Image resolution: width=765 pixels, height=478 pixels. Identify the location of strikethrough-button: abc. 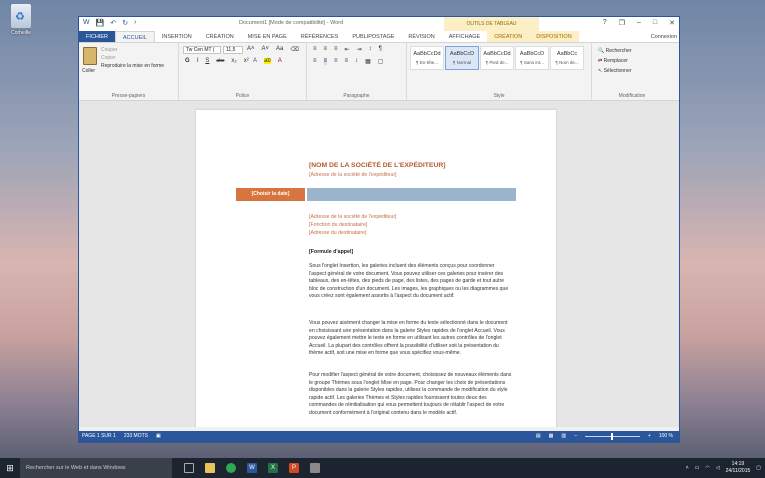
(220, 61).